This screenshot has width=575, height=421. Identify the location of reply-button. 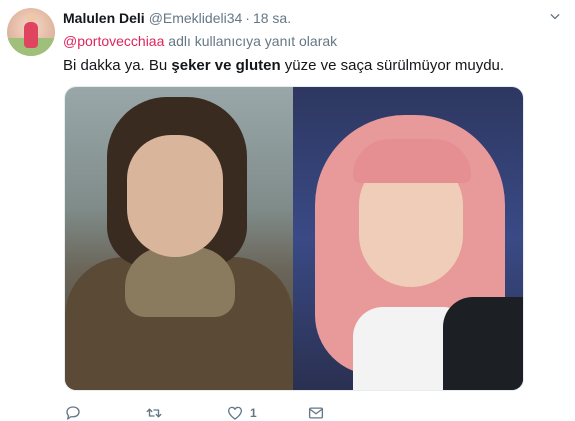
(104, 412).